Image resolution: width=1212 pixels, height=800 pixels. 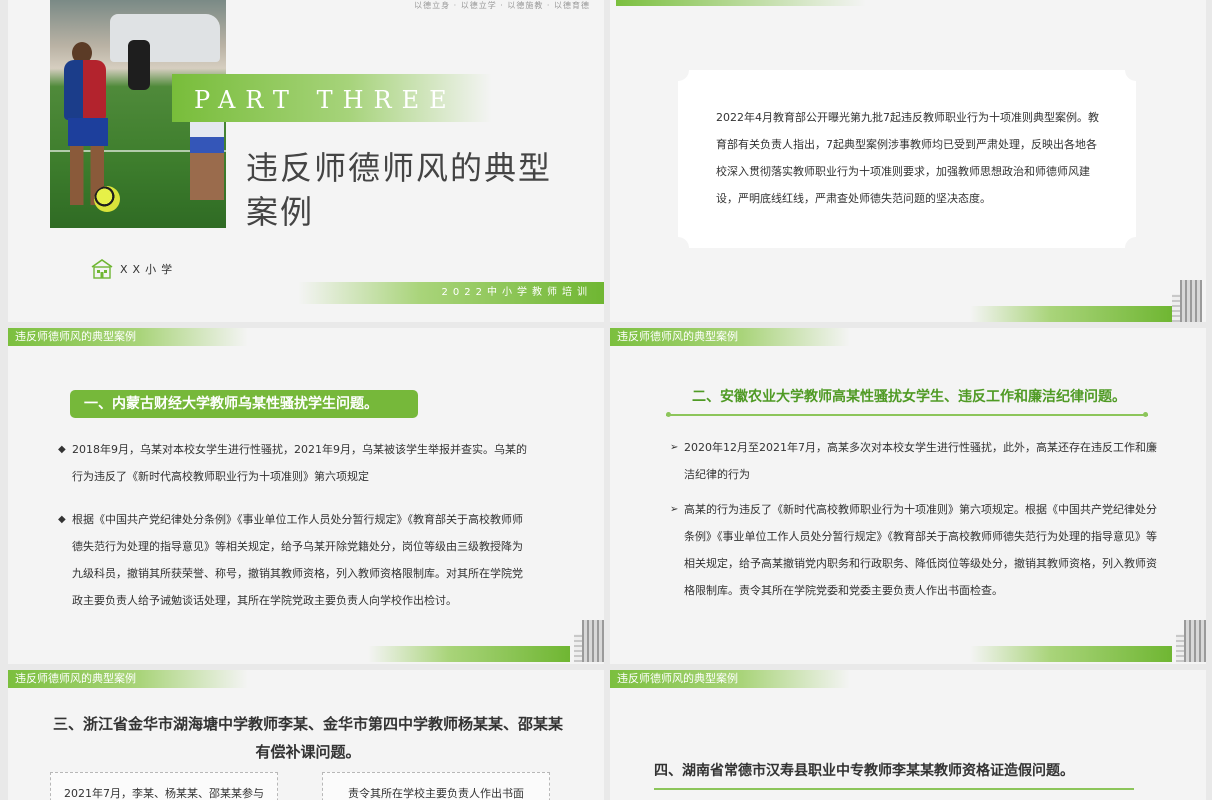 What do you see at coordinates (436, 786) in the screenshot?
I see `detail-box-right: 责令其所在学校主要负责人作出书面` at bounding box center [436, 786].